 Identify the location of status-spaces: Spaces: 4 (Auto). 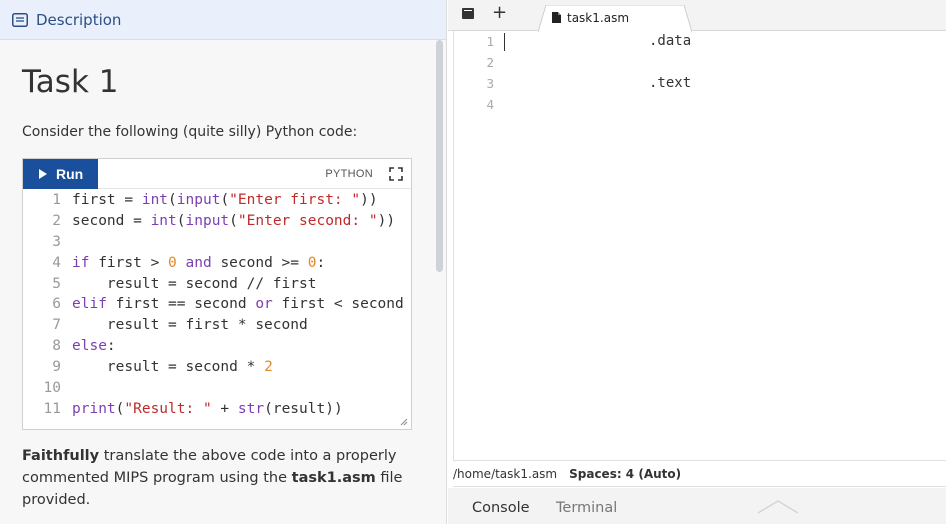
(625, 474).